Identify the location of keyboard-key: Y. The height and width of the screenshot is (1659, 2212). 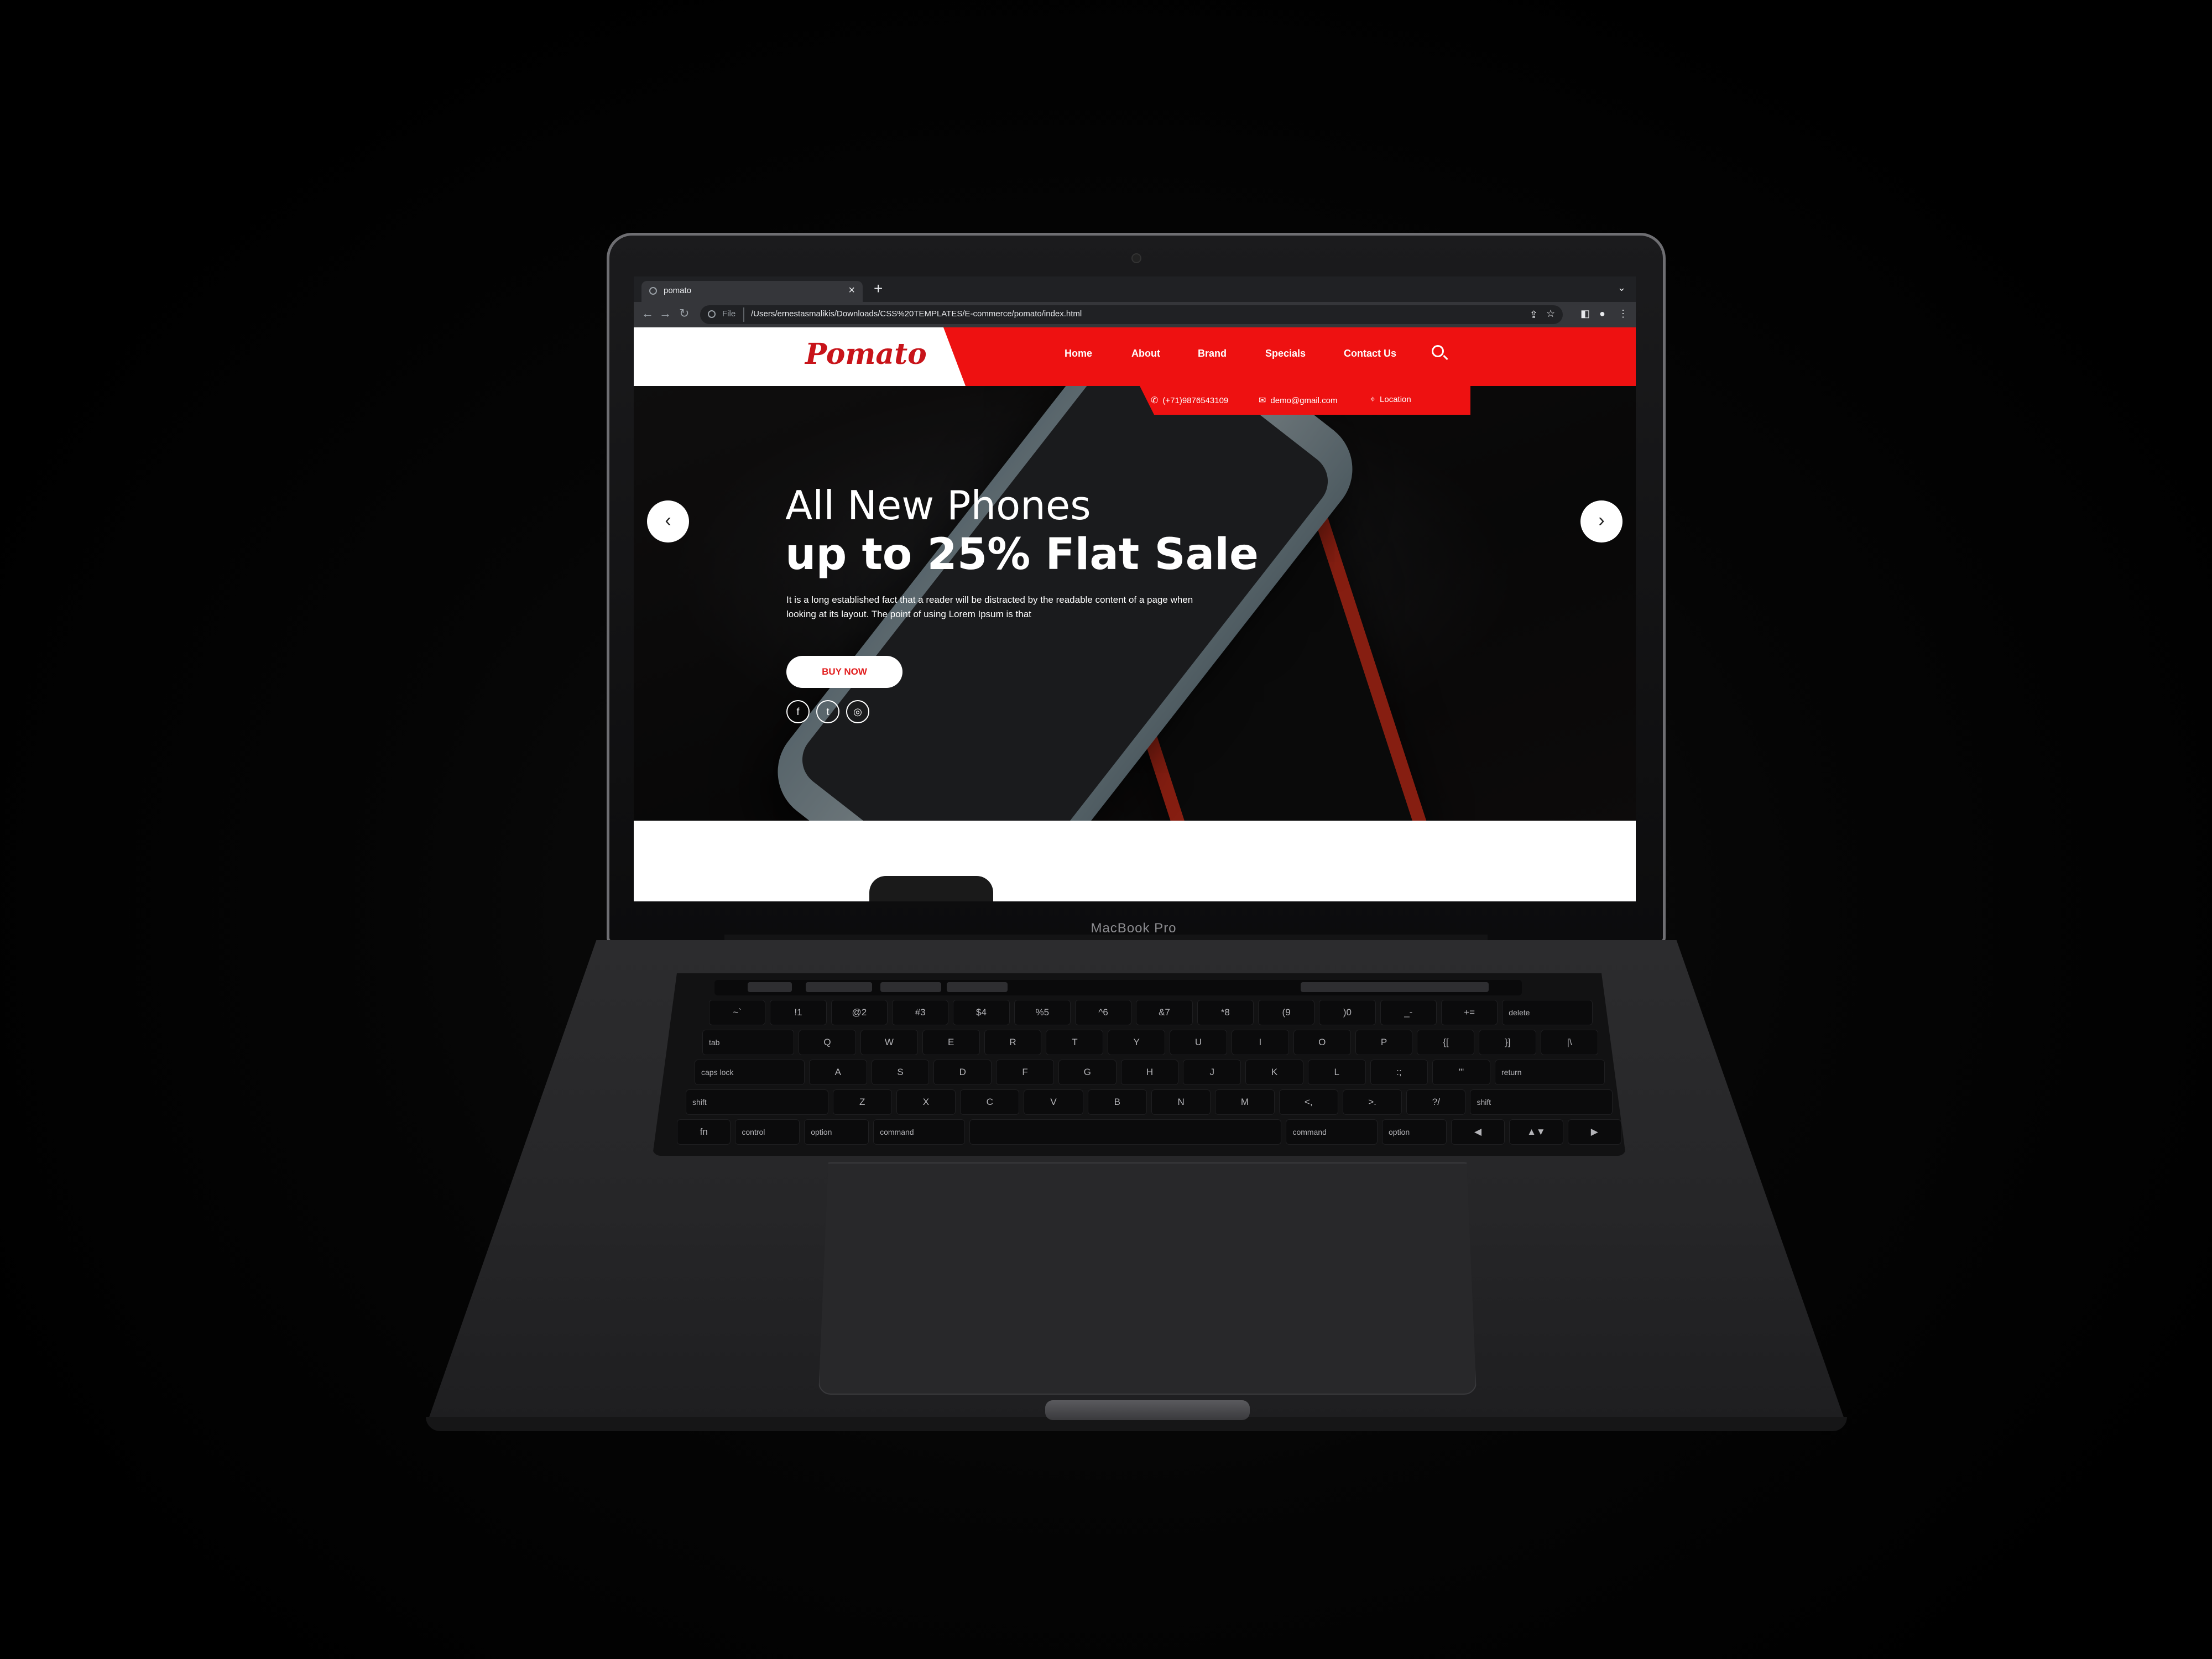
(1137, 1043).